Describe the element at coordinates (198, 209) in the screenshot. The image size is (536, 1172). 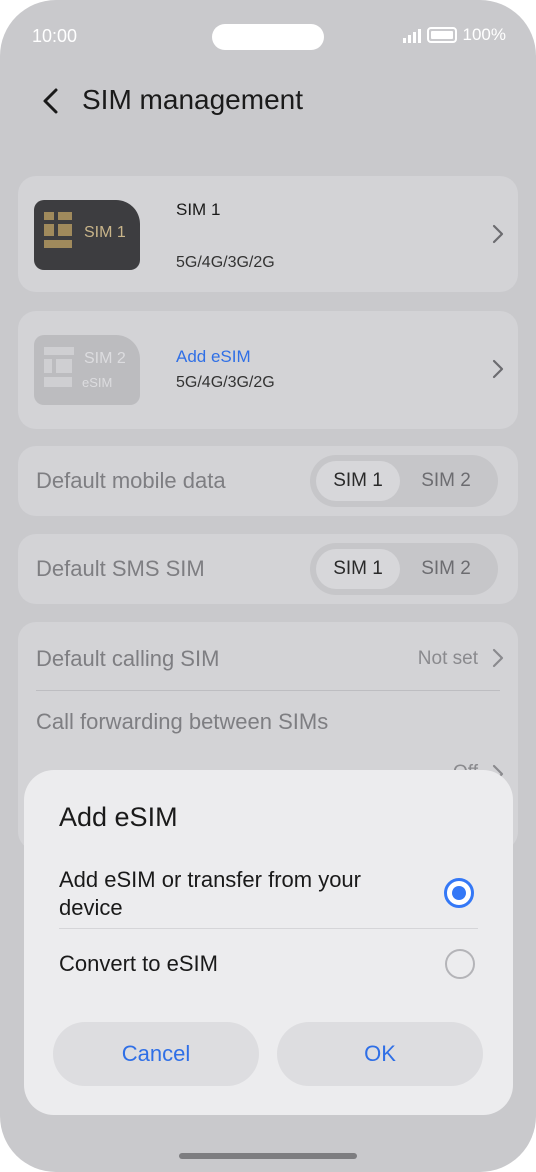
I see `sim1-name: SIM 1` at that location.